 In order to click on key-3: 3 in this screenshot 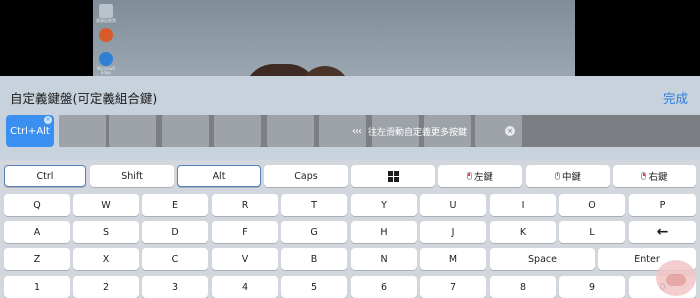, I will do `click(175, 287)`.